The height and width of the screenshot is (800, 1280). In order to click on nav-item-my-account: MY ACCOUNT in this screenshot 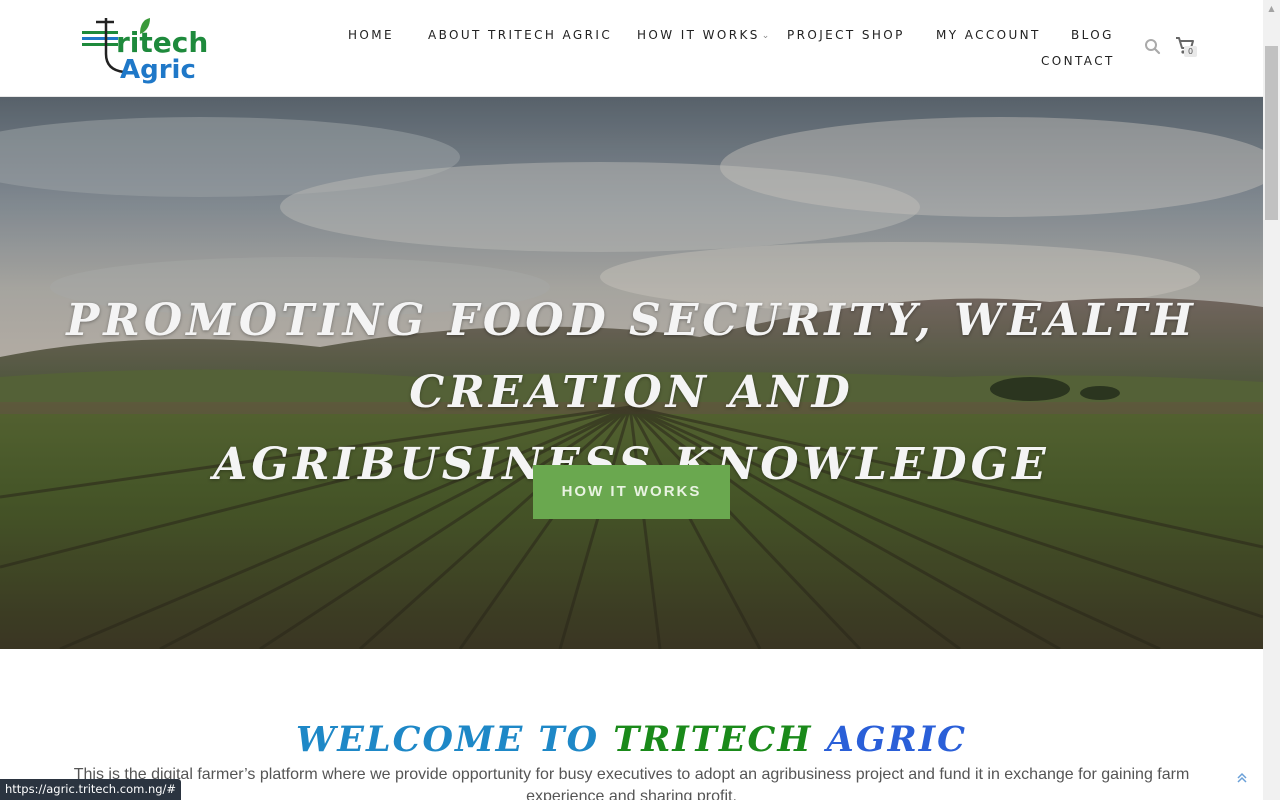, I will do `click(988, 35)`.